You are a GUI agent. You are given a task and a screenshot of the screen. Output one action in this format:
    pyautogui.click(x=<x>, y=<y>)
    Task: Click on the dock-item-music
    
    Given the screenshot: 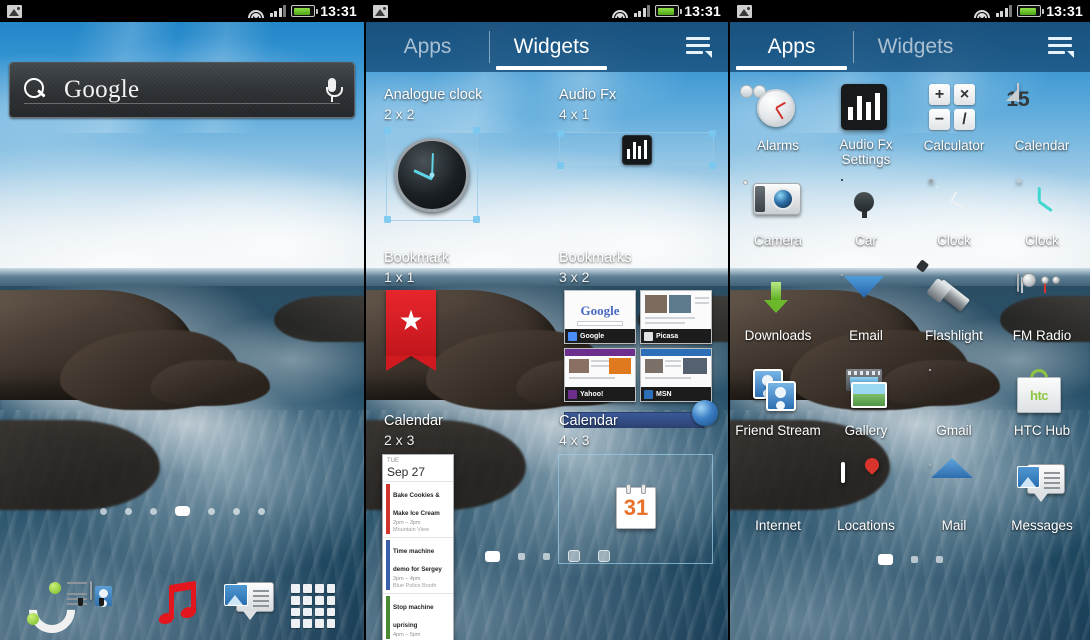 What is the action you would take?
    pyautogui.click(x=182, y=606)
    